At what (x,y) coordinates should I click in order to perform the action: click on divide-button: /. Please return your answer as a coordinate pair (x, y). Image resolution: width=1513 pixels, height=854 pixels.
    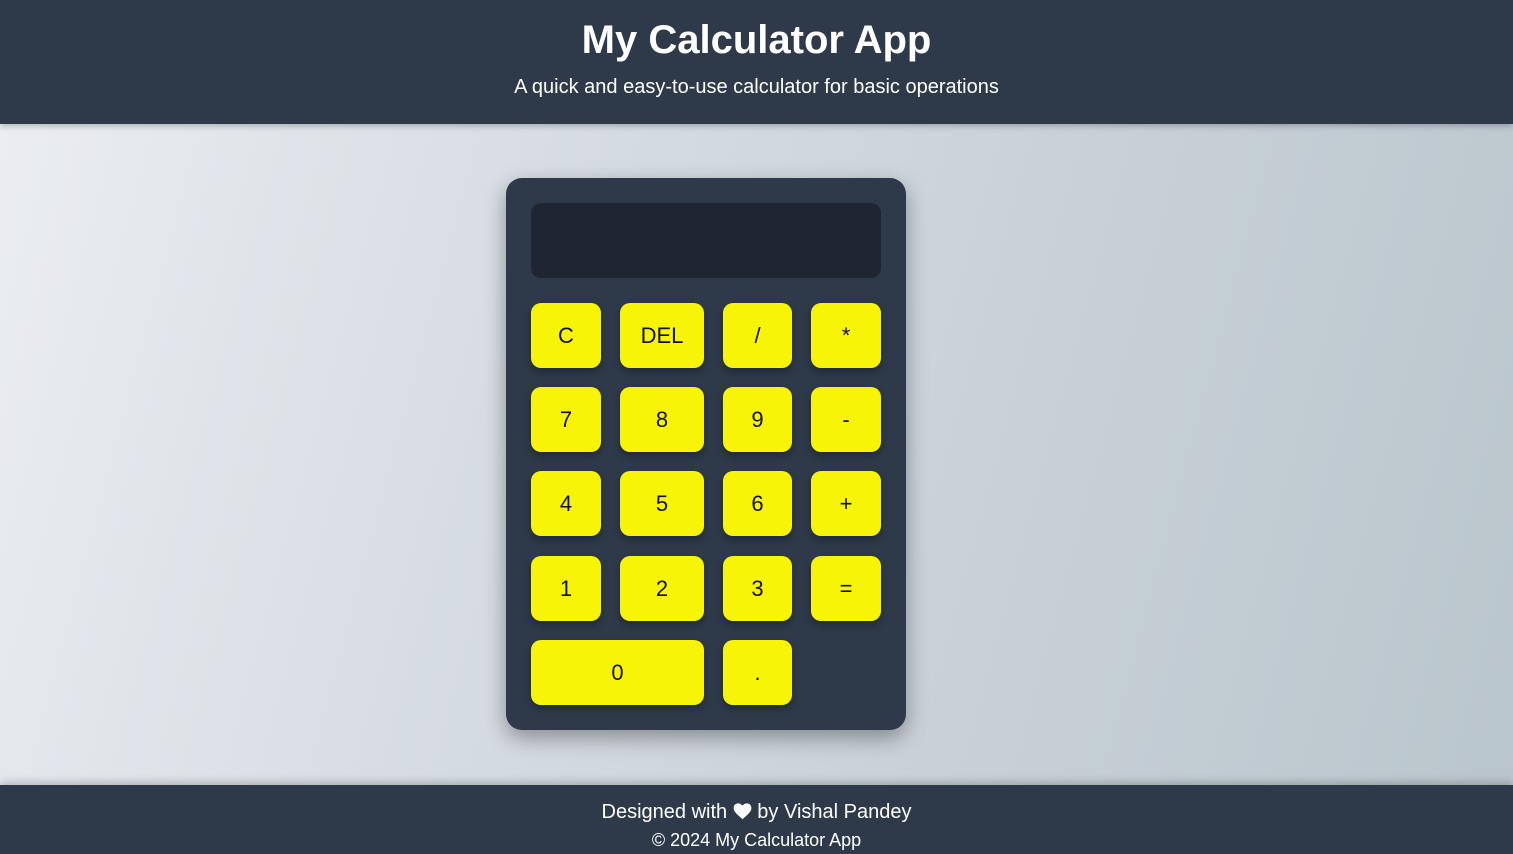
    Looking at the image, I should click on (757, 335).